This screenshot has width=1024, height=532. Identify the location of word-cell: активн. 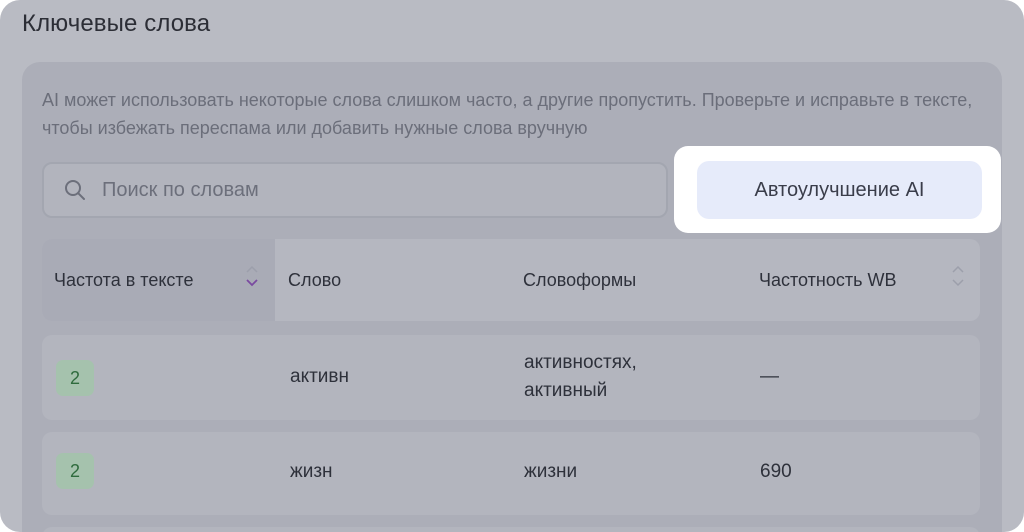
(319, 376).